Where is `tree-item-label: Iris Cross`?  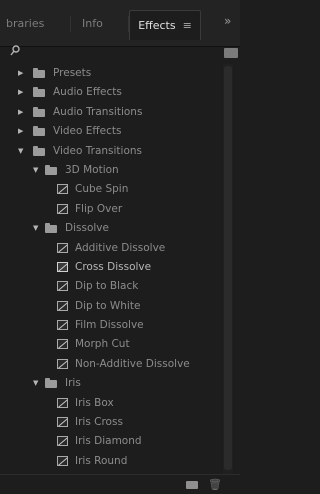 tree-item-label: Iris Cross is located at coordinates (99, 422).